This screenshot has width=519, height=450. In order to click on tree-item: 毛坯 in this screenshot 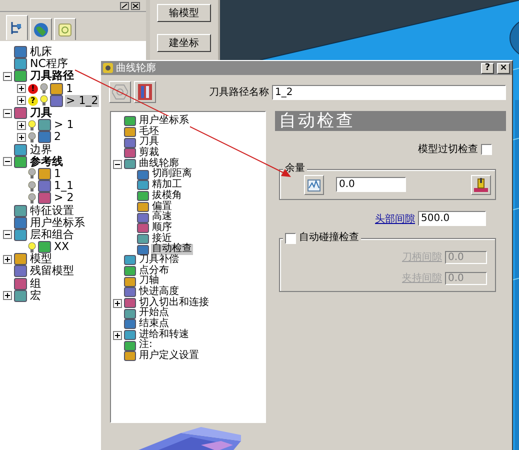, I will do `click(149, 132)`.